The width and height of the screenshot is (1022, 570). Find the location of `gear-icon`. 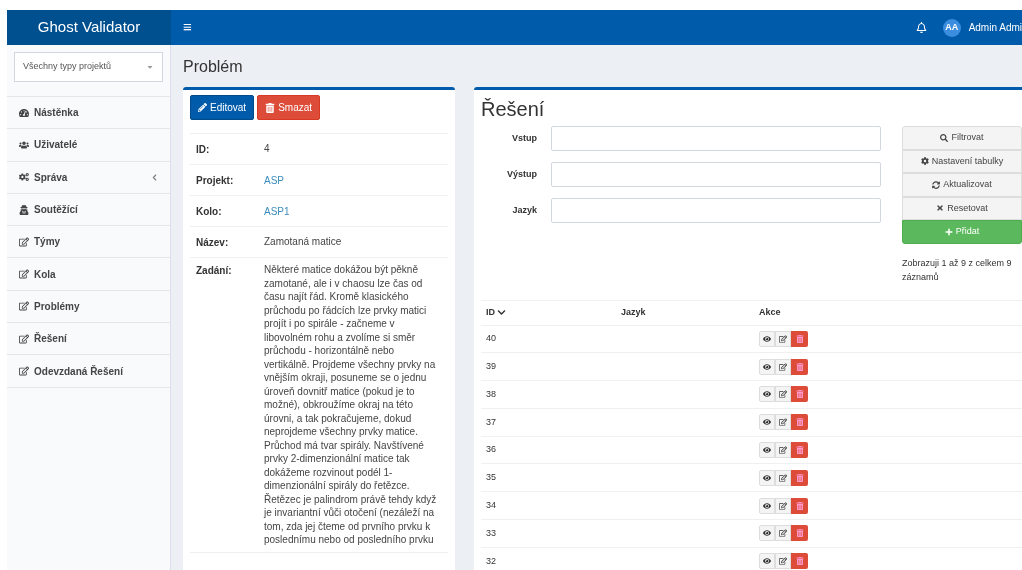

gear-icon is located at coordinates (924, 161).